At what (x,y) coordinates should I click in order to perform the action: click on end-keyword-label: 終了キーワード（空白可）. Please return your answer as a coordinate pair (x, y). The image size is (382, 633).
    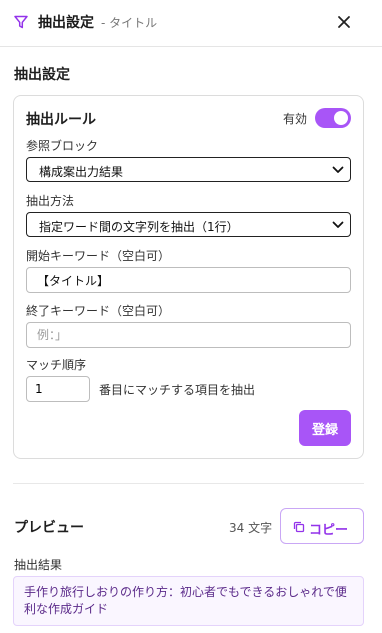
    Looking at the image, I should click on (98, 311).